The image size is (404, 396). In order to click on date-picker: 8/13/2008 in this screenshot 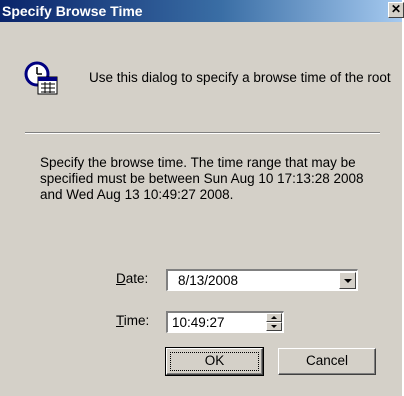, I will do `click(262, 280)`.